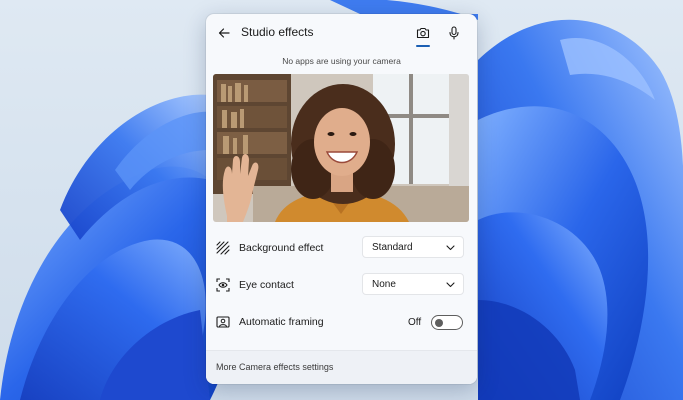 Image resolution: width=683 pixels, height=400 pixels. I want to click on eye-contact-value: None, so click(384, 284).